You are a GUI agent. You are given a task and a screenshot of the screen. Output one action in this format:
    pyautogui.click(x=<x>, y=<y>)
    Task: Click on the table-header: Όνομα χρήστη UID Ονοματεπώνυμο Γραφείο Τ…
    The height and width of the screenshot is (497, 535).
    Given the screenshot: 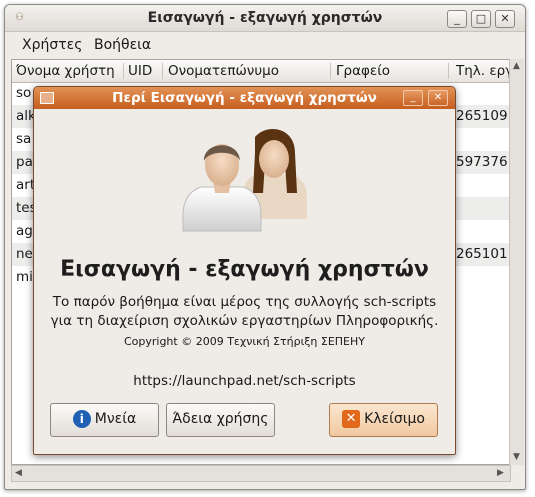 What is the action you would take?
    pyautogui.click(x=261, y=71)
    